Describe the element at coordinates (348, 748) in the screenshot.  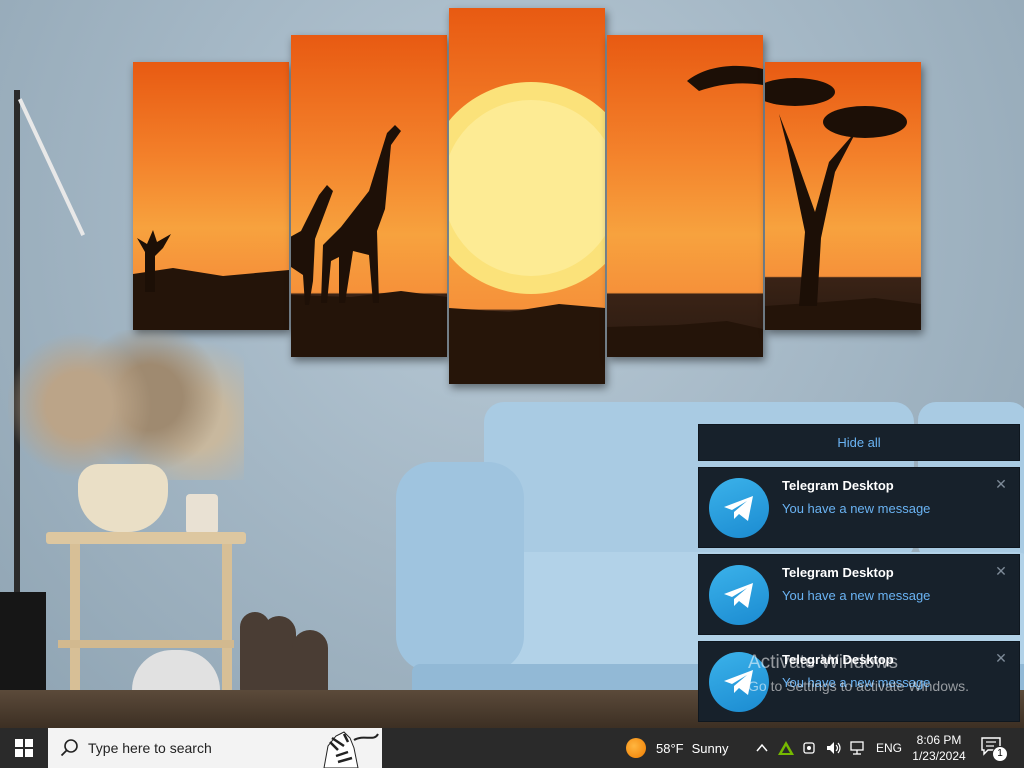
I see `search-highlight-image` at that location.